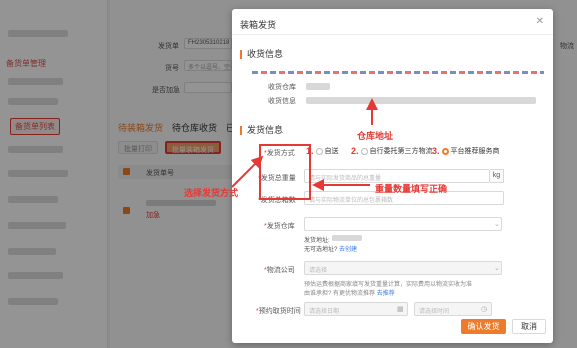 Image resolution: width=577 pixels, height=348 pixels. I want to click on receive-info-label: 收货信息, so click(282, 101).